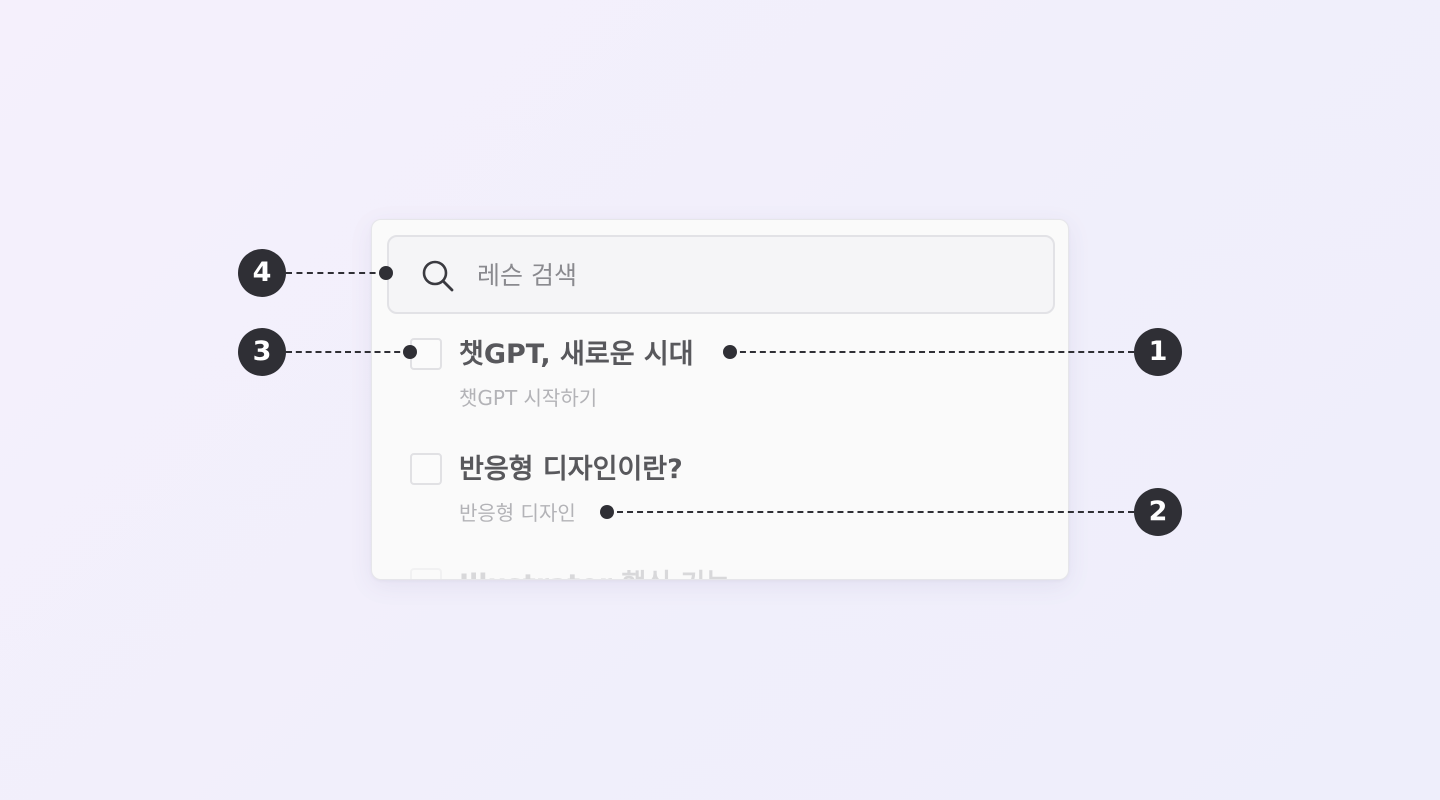 The width and height of the screenshot is (1440, 800). What do you see at coordinates (517, 513) in the screenshot?
I see `lesson-subtitle: 반응형 디자인` at bounding box center [517, 513].